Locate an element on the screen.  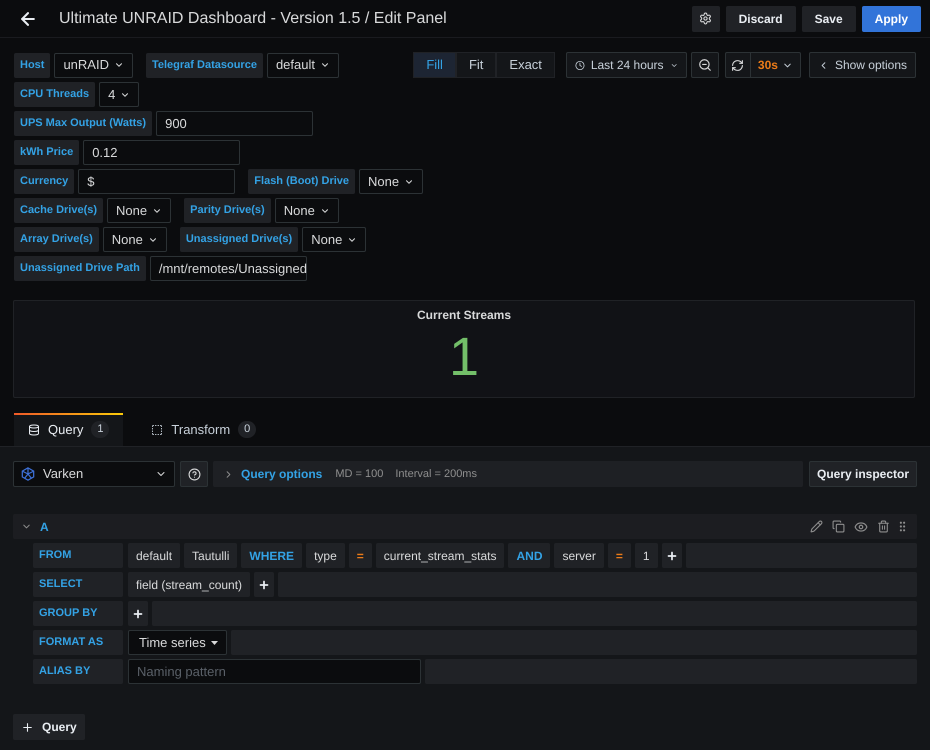
fit-mode-button: Fit is located at coordinates (476, 65).